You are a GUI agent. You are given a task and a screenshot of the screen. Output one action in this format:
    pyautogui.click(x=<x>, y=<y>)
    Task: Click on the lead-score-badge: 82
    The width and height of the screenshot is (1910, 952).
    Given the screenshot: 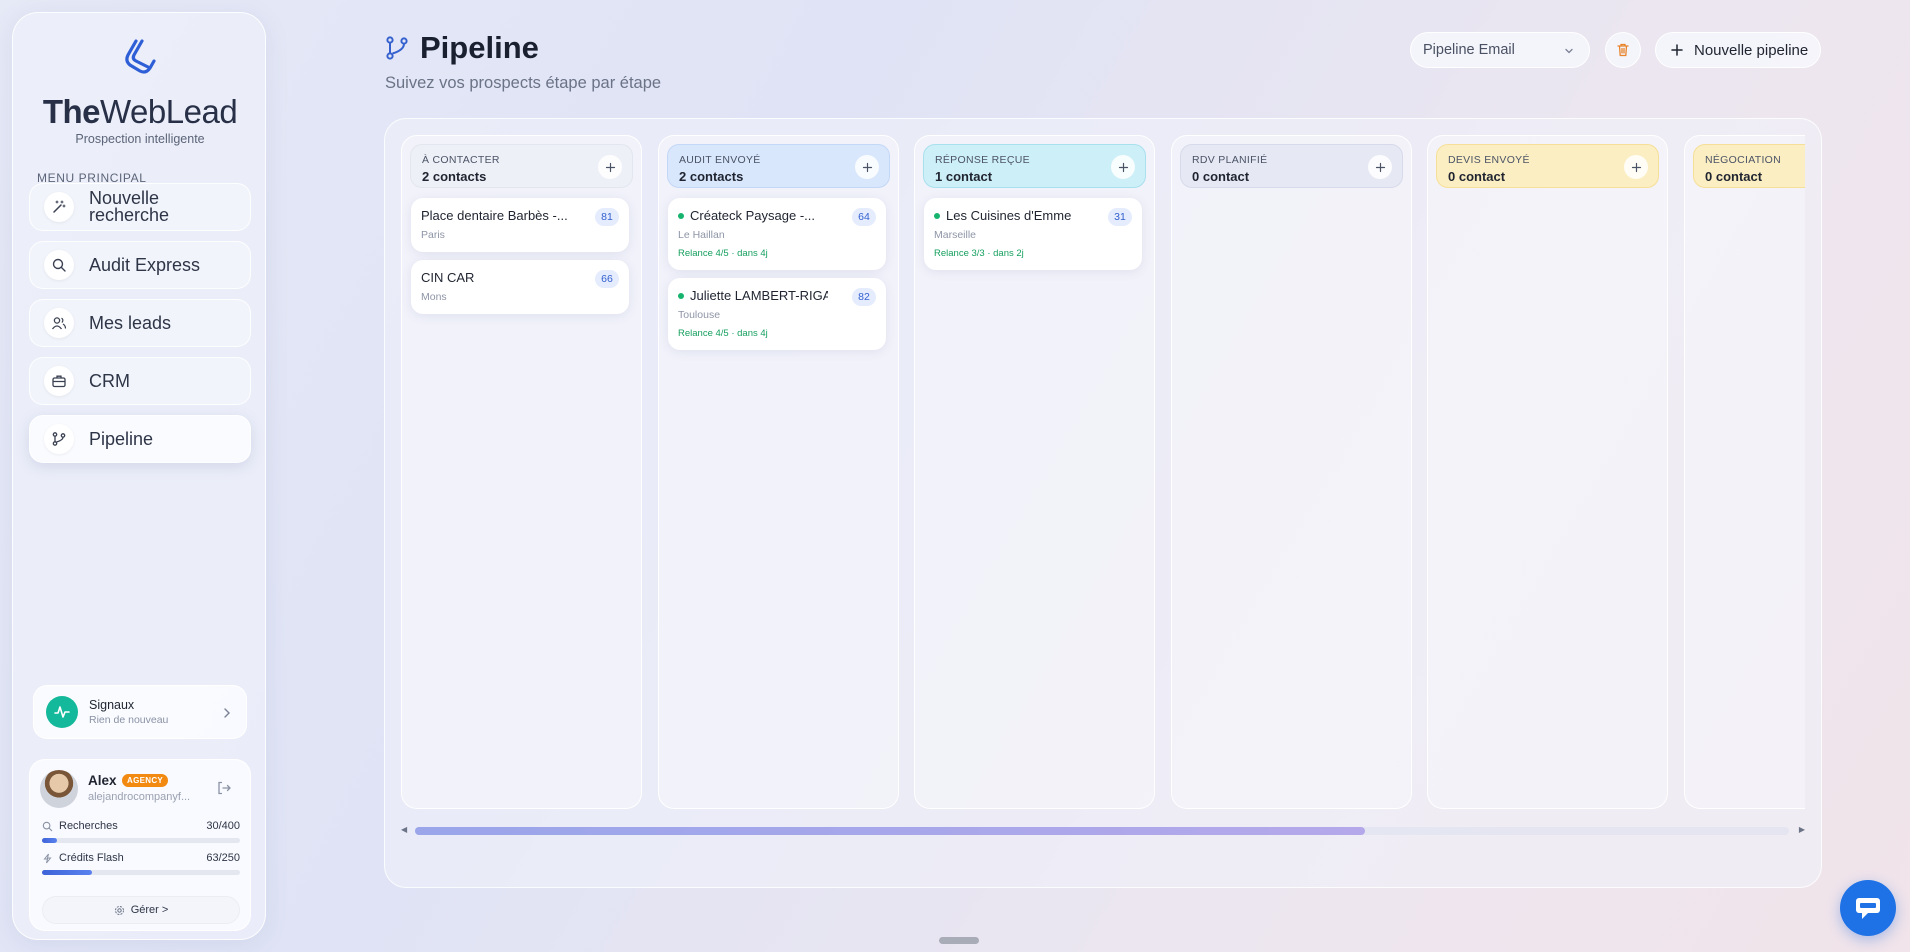 What is the action you would take?
    pyautogui.click(x=864, y=297)
    